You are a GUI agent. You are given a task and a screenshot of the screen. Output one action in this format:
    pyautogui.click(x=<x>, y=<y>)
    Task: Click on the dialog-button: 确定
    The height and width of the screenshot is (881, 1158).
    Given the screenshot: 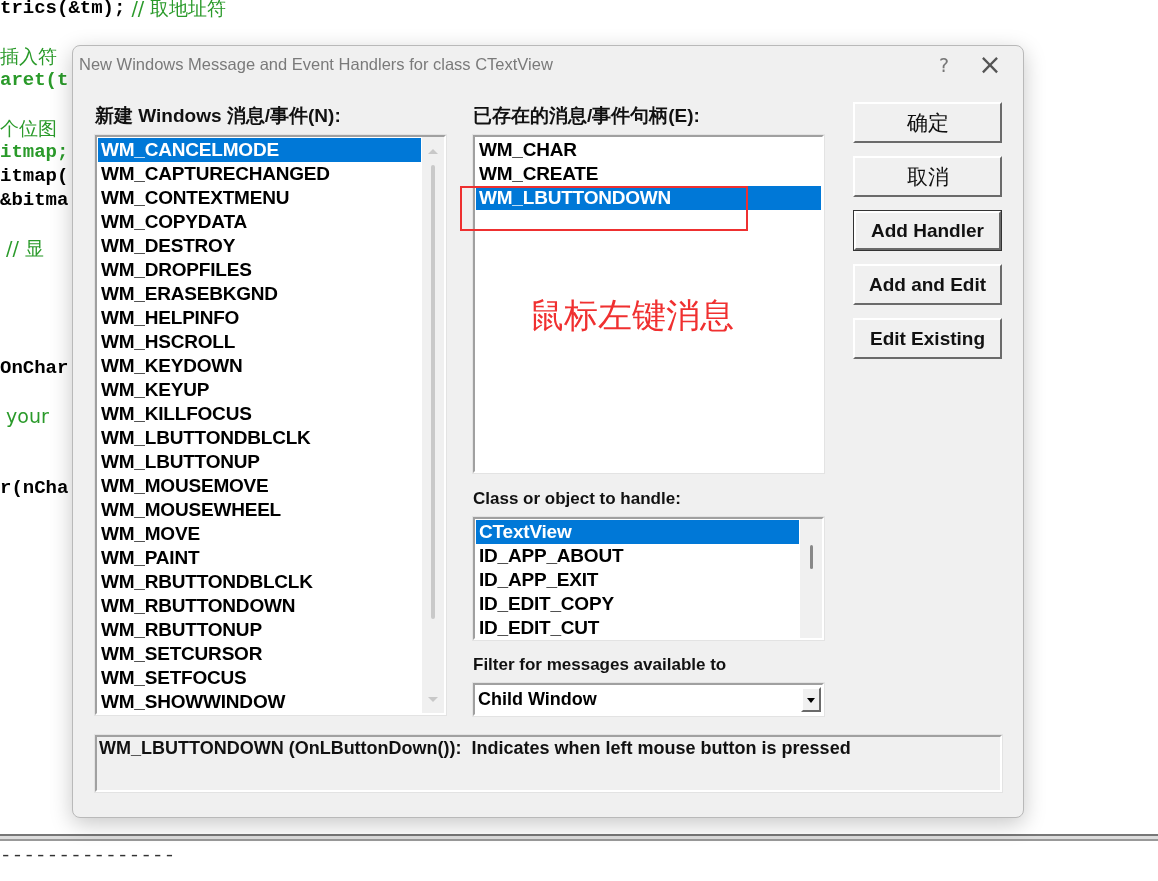 What is the action you would take?
    pyautogui.click(x=927, y=122)
    